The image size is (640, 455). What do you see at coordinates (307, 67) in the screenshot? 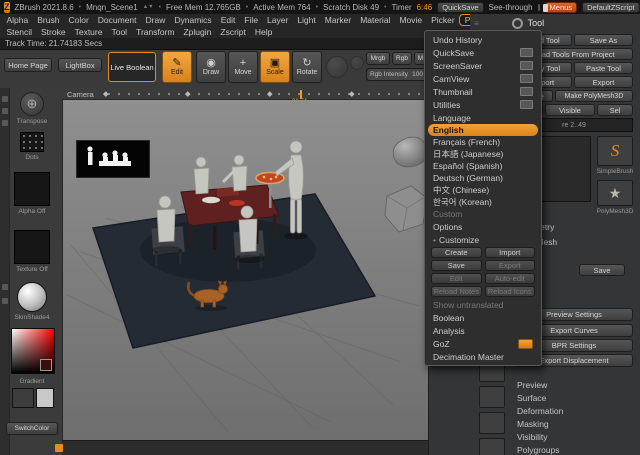
I see `rotate-button: ↻ Rotate` at bounding box center [307, 67].